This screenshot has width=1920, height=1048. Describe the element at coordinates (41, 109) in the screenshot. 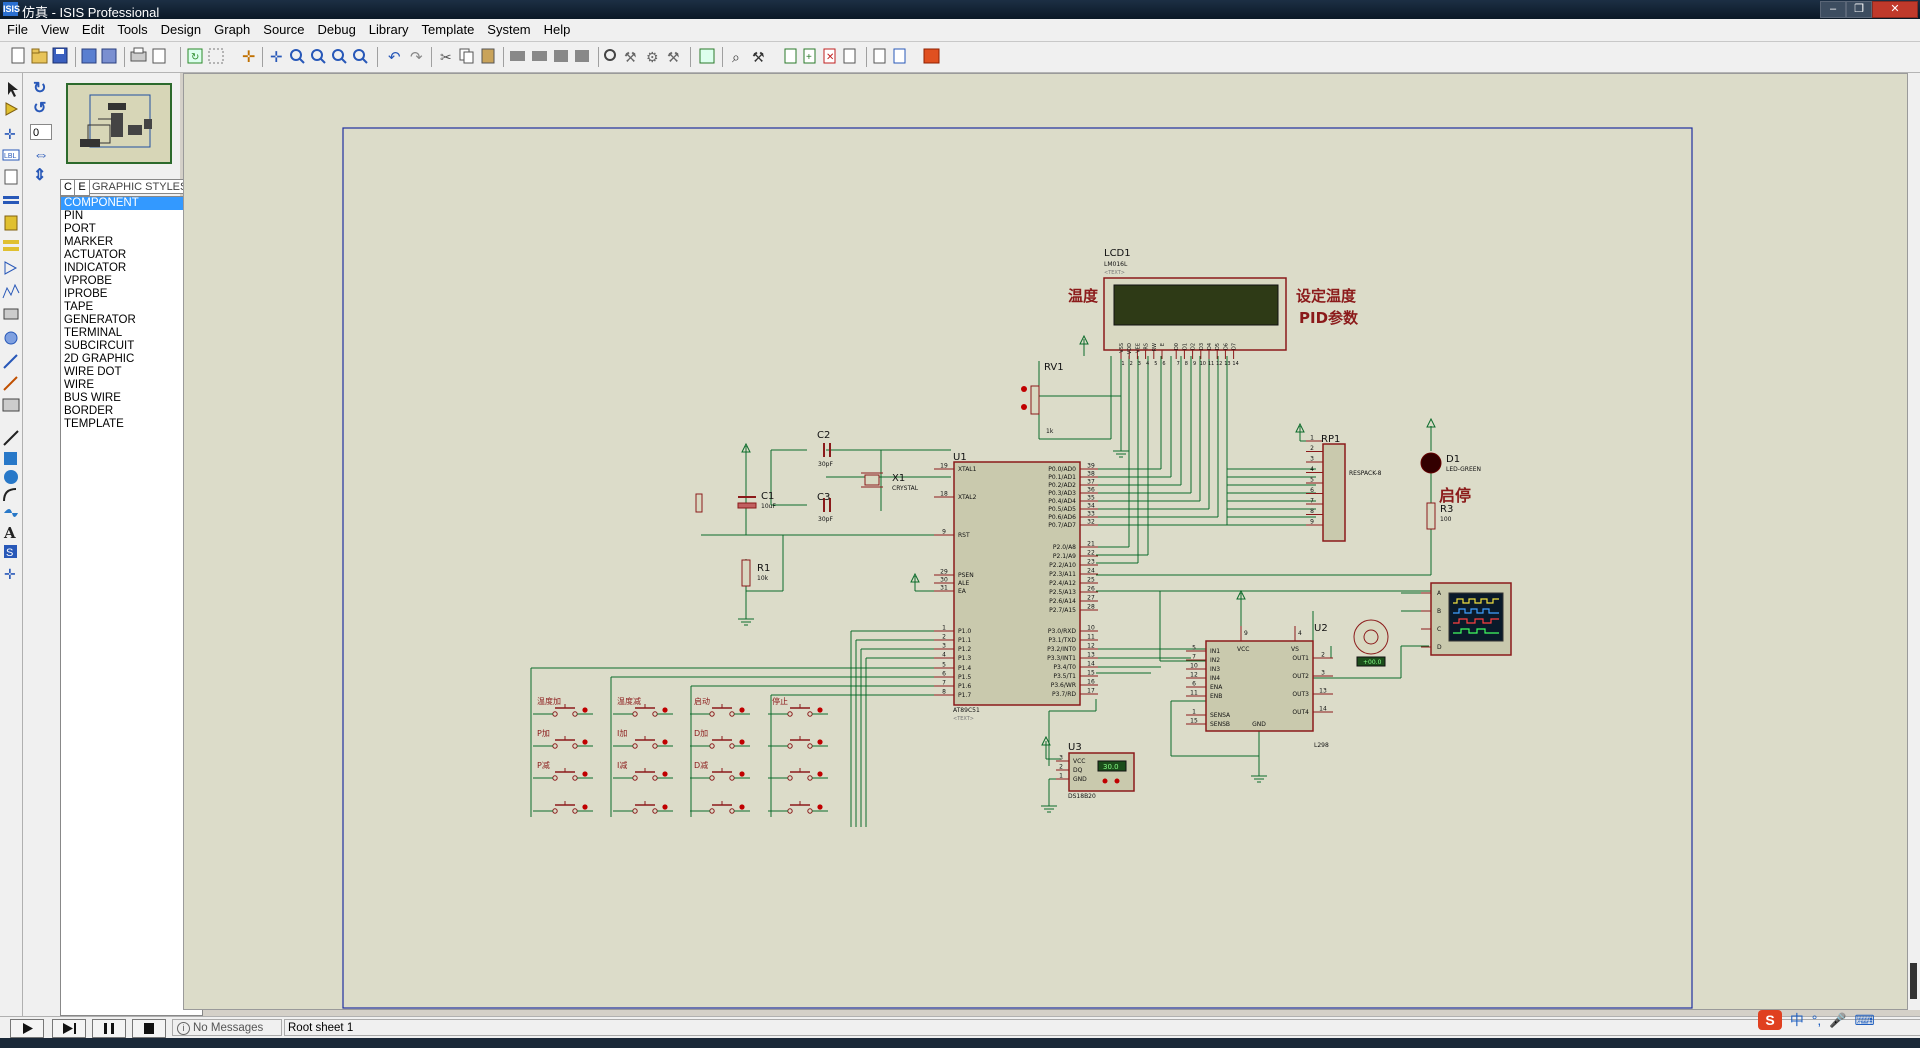

I see `rotate-anticlockwise-icon: ↺` at that location.